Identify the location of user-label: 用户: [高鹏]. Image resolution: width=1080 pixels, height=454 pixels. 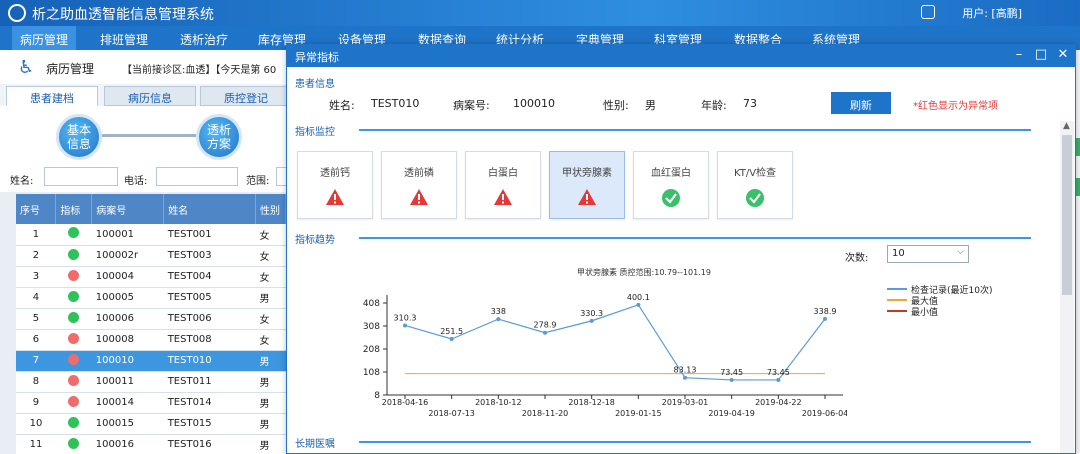
(992, 13).